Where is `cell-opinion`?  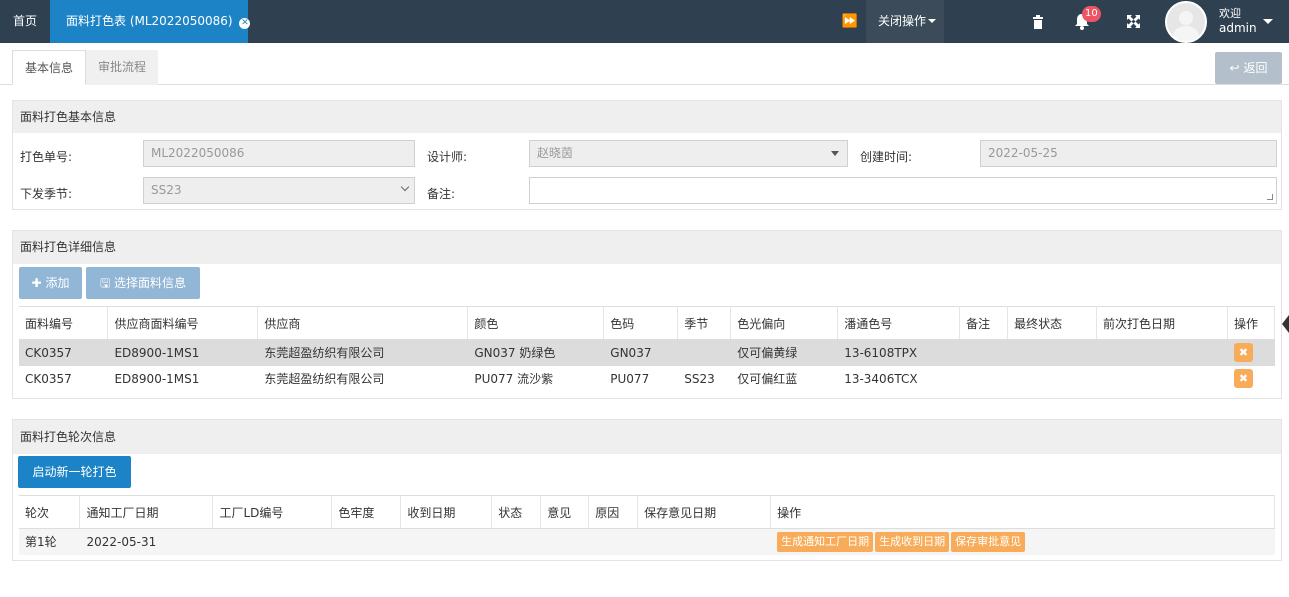
cell-opinion is located at coordinates (565, 542).